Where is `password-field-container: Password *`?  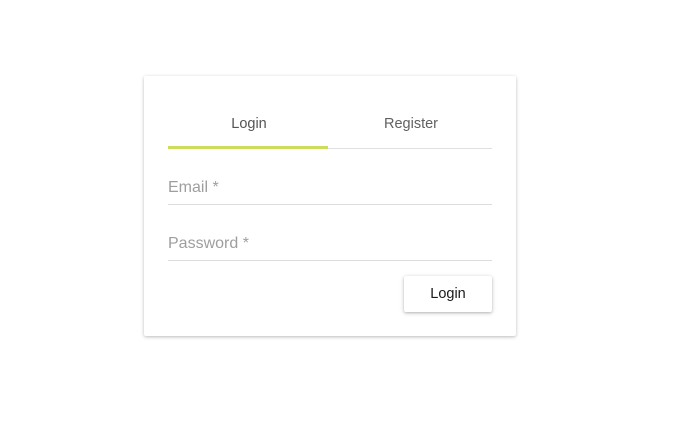
password-field-container: Password * is located at coordinates (330, 245).